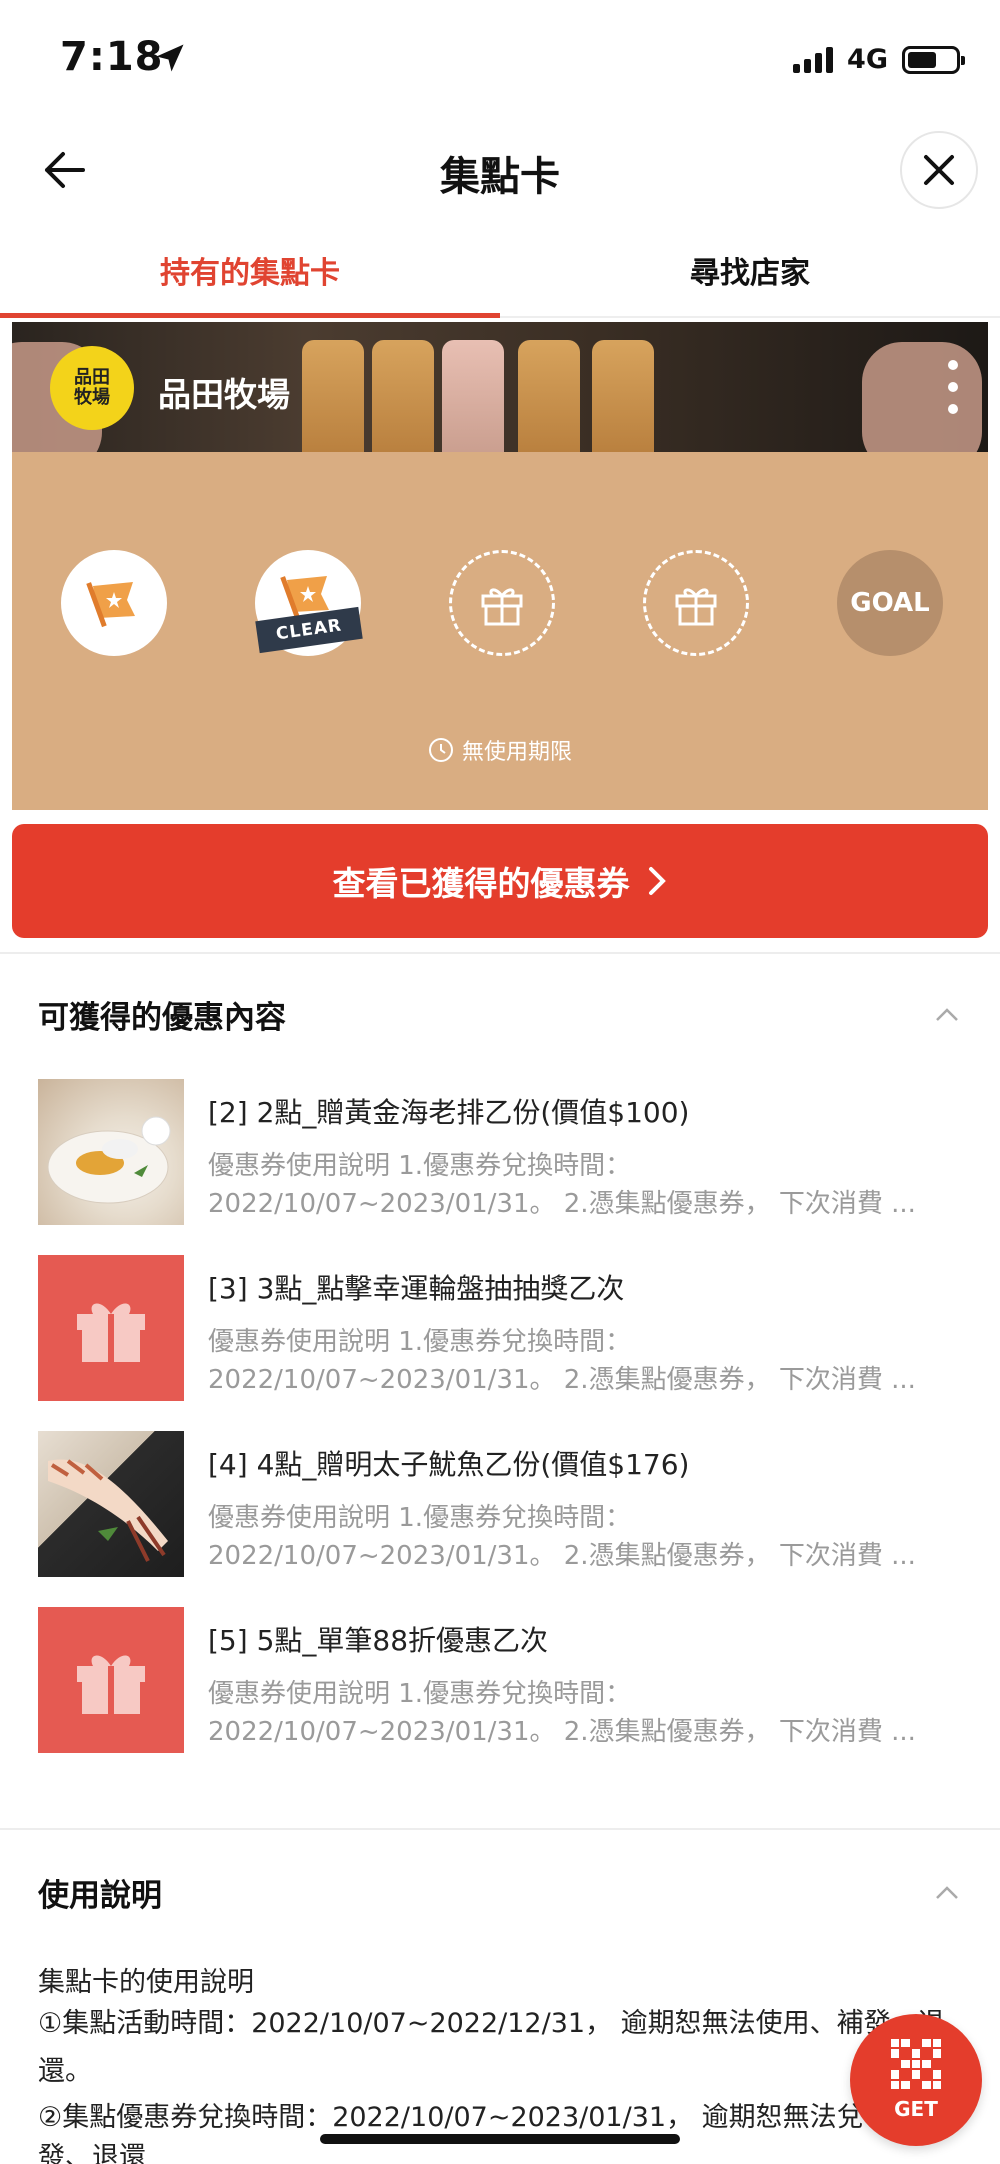 This screenshot has width=1000, height=2164. I want to click on reward-title: [4] 4點_贈明太子魷魚乙份(價值$176), so click(449, 1464).